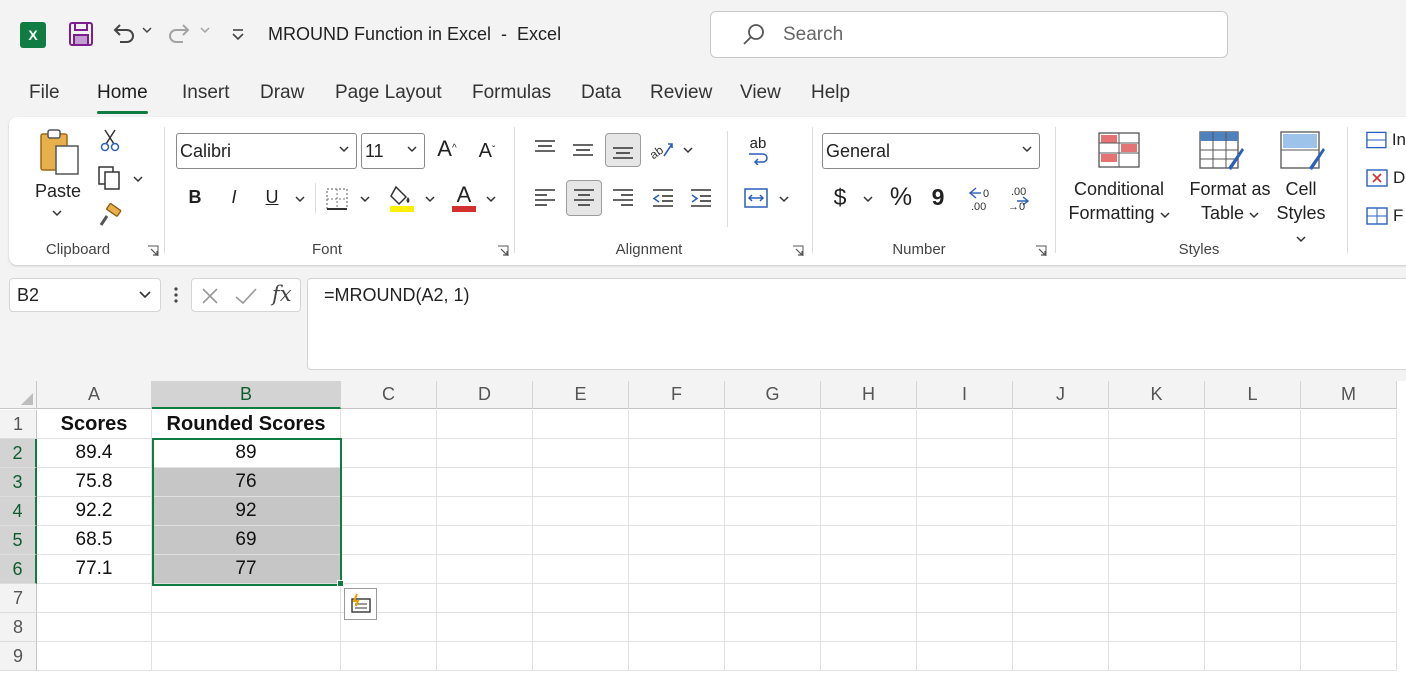 The width and height of the screenshot is (1406, 676). I want to click on tab-draw: Draw, so click(282, 96).